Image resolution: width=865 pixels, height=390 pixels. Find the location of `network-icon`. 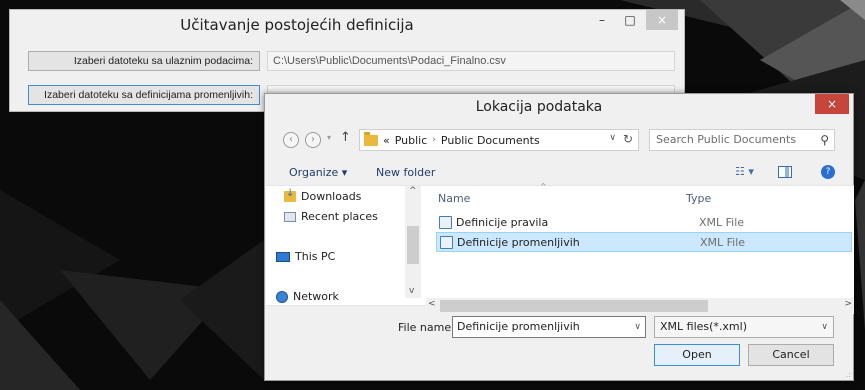

network-icon is located at coordinates (282, 296).